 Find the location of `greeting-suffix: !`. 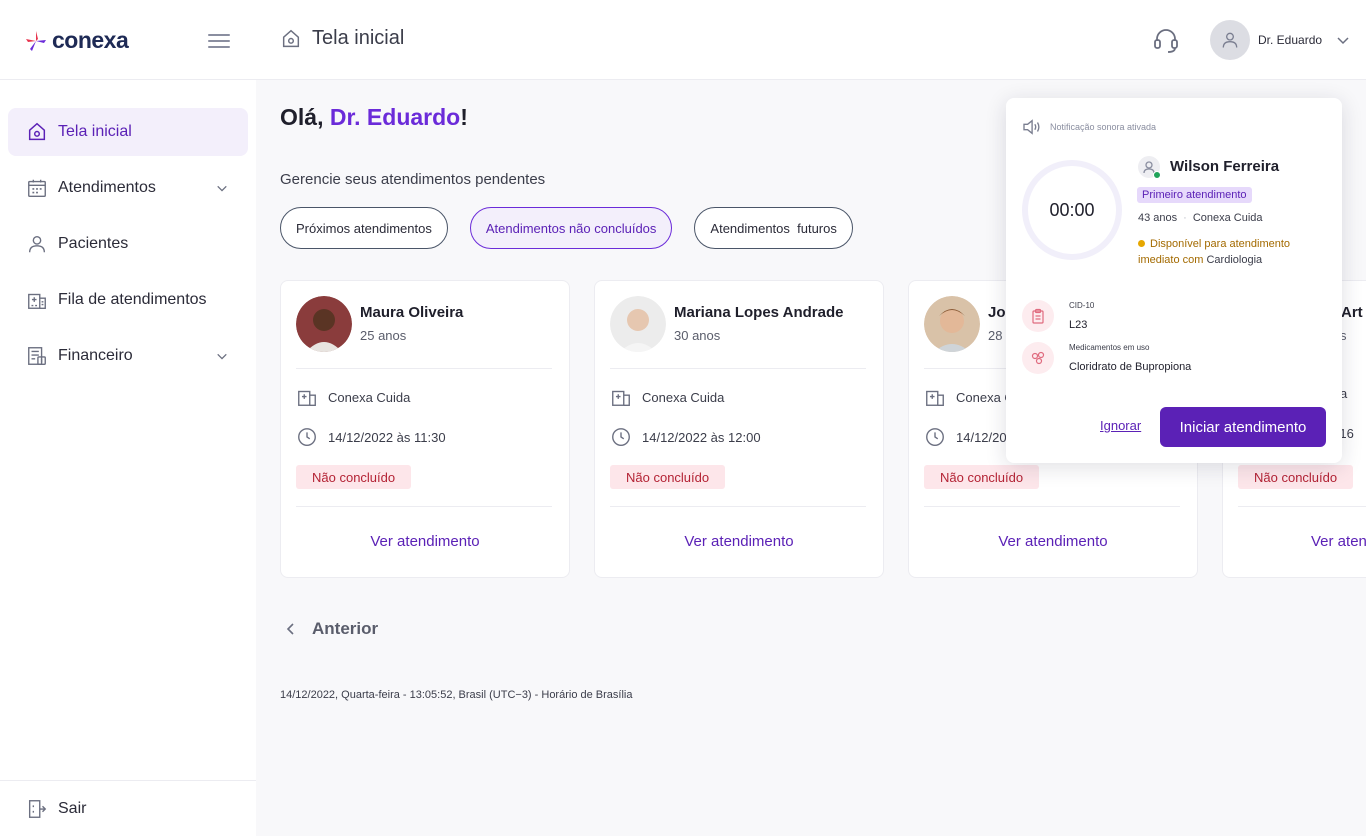

greeting-suffix: ! is located at coordinates (464, 117).